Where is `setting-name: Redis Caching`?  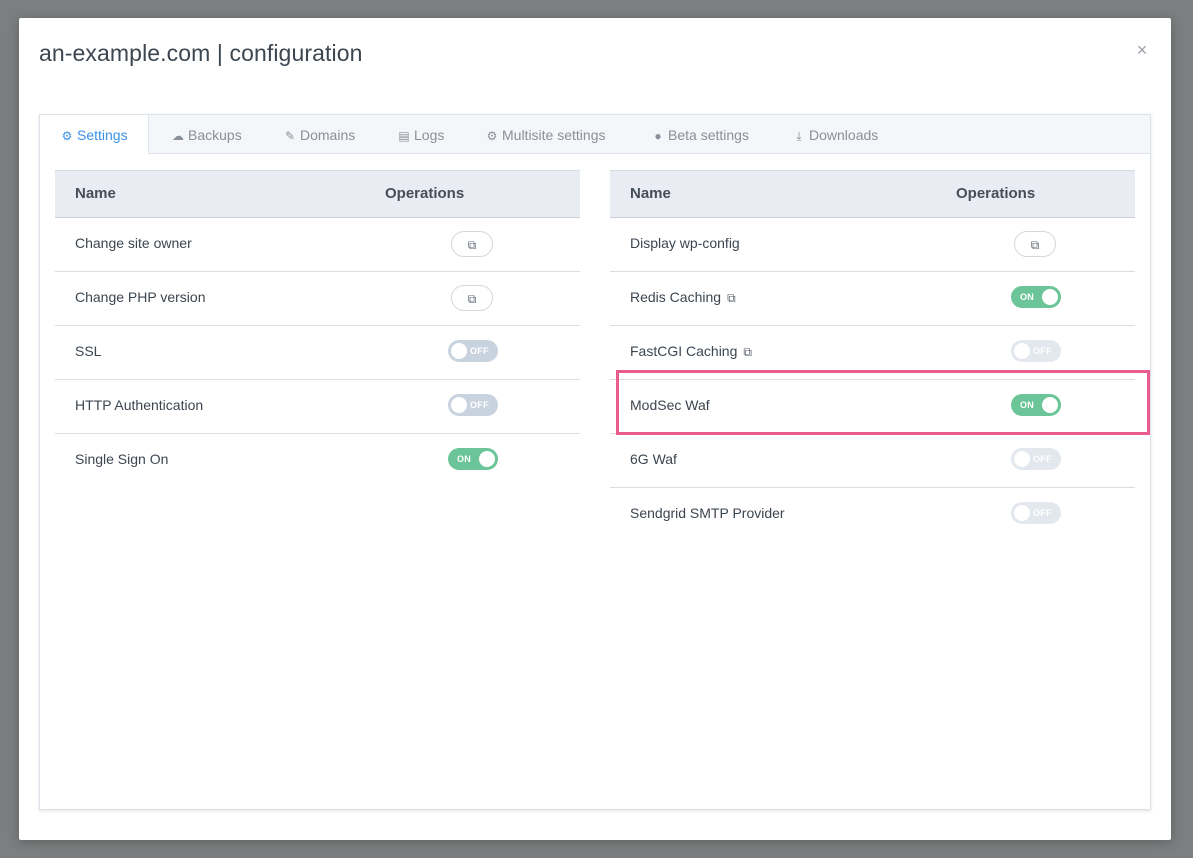
setting-name: Redis Caching is located at coordinates (676, 297).